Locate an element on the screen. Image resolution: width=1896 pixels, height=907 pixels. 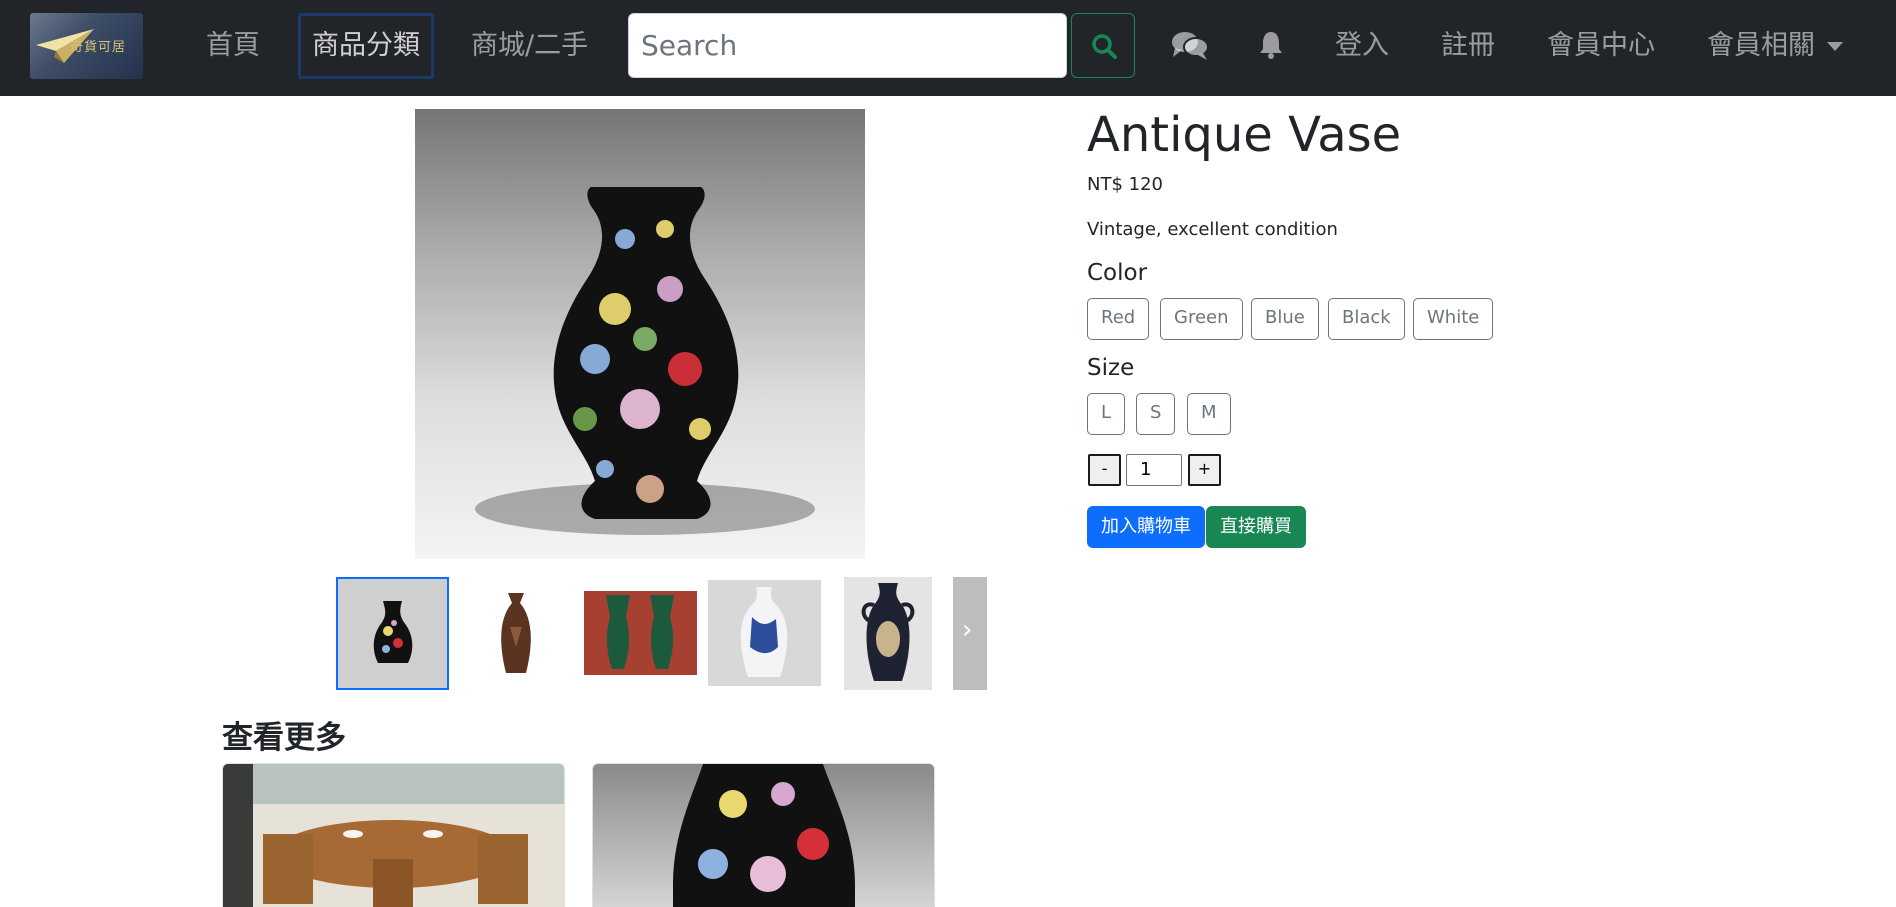
chevron-down-icon is located at coordinates (1835, 46).